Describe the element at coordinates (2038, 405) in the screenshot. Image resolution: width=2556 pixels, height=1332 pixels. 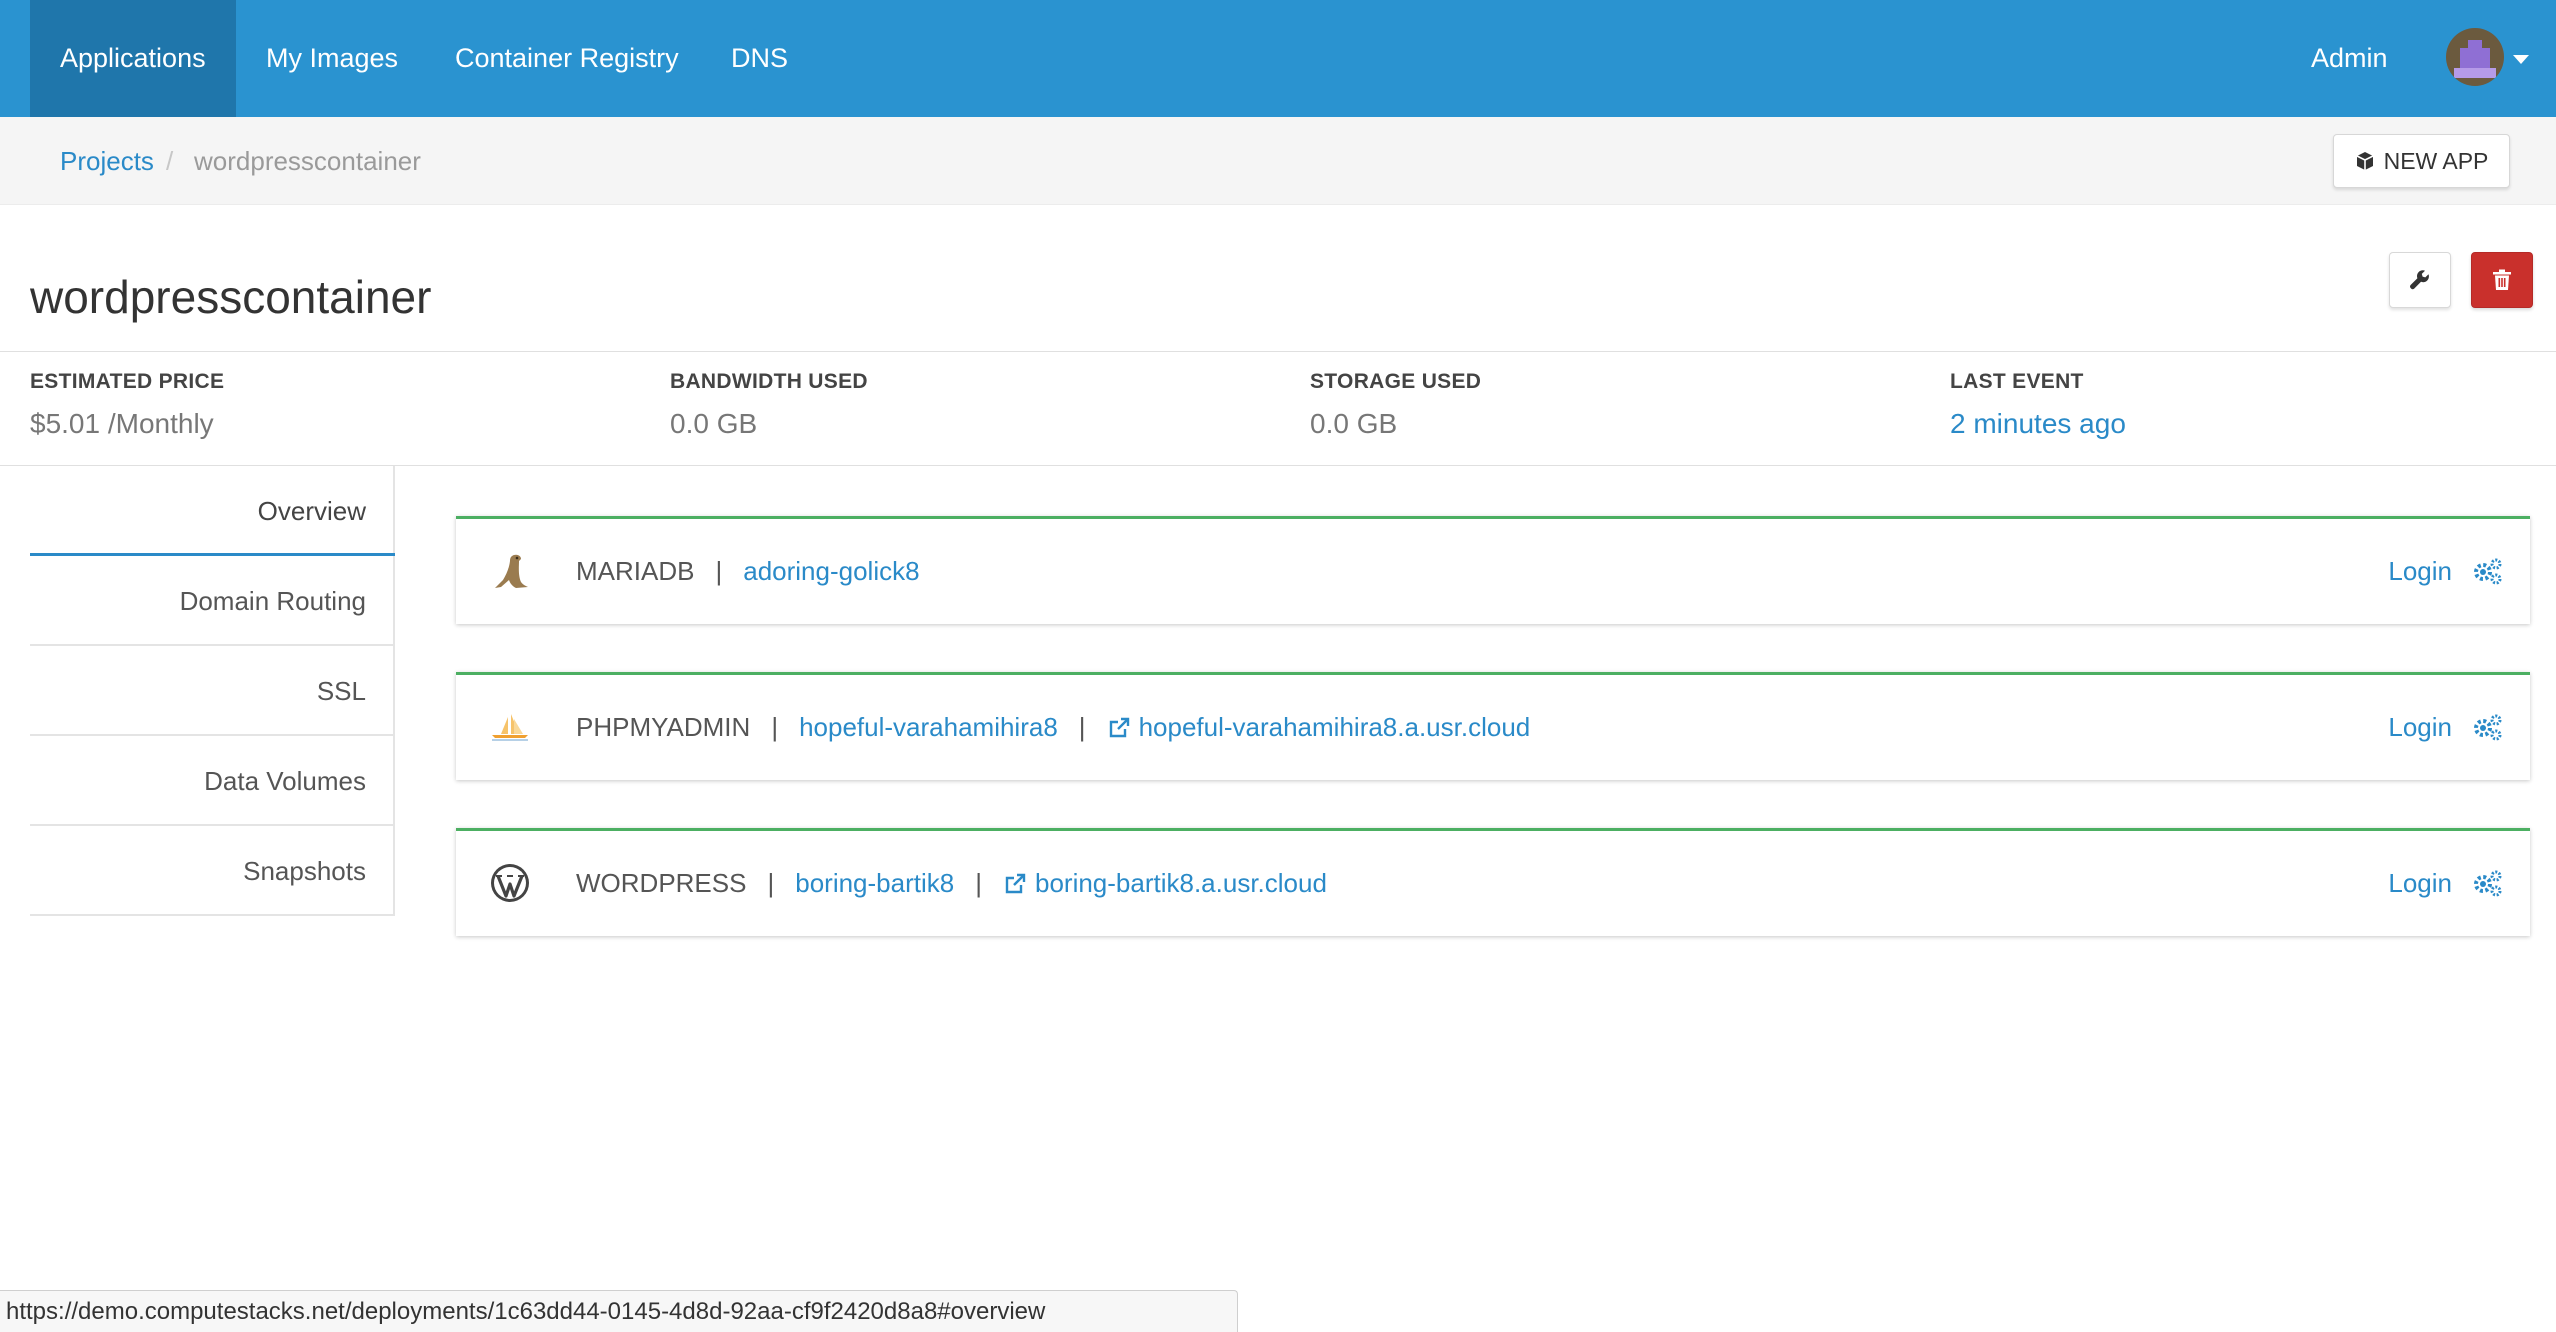
I see `stat-last-event: LAST EVENT 2 minutes ago` at that location.